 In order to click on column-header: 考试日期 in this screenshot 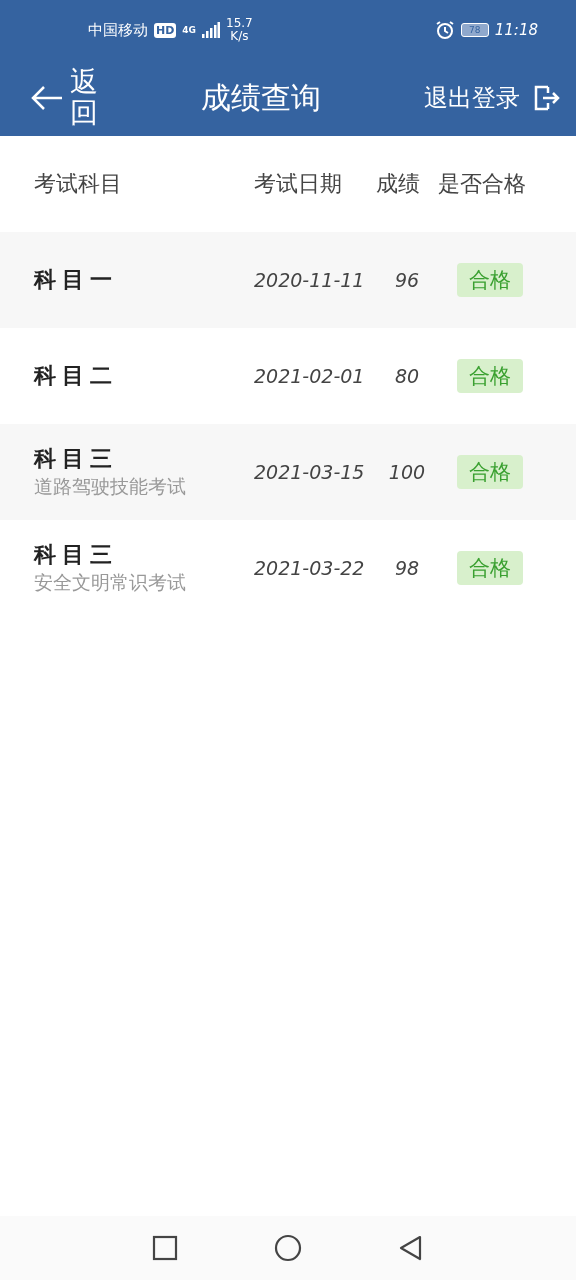, I will do `click(298, 184)`.